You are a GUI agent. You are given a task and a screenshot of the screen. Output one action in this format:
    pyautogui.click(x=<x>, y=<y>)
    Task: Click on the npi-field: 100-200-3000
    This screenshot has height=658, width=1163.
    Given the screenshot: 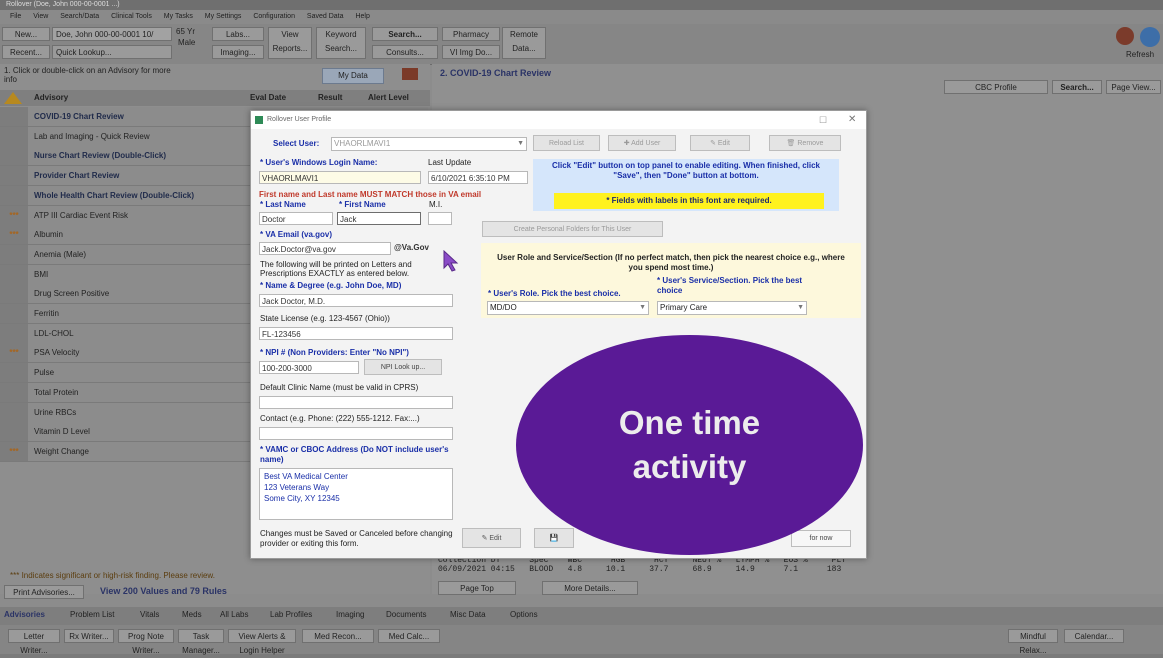 What is the action you would take?
    pyautogui.click(x=309, y=367)
    